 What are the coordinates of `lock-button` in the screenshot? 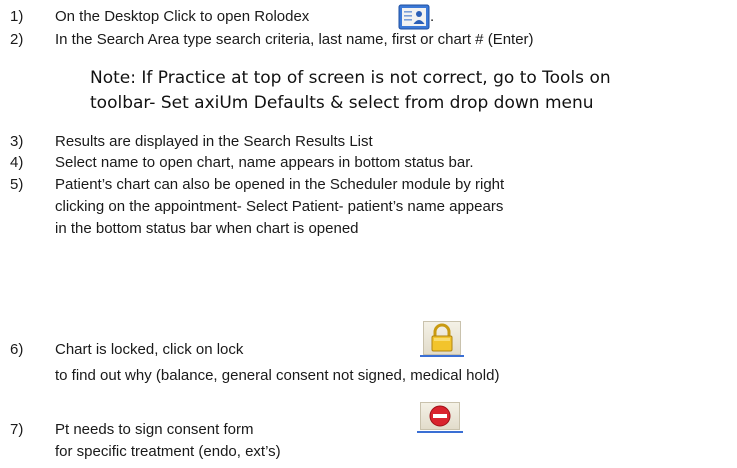 It's located at (442, 339).